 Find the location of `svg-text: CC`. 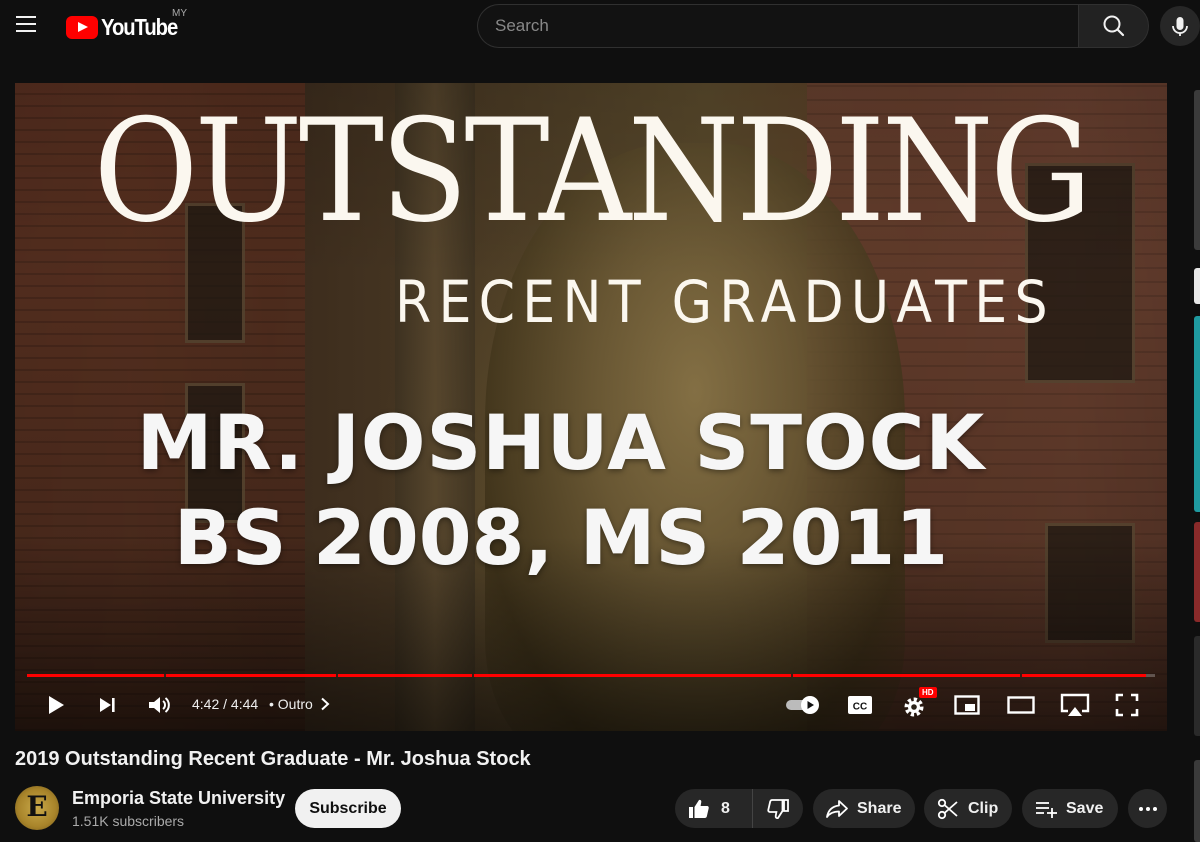

svg-text: CC is located at coordinates (860, 707).